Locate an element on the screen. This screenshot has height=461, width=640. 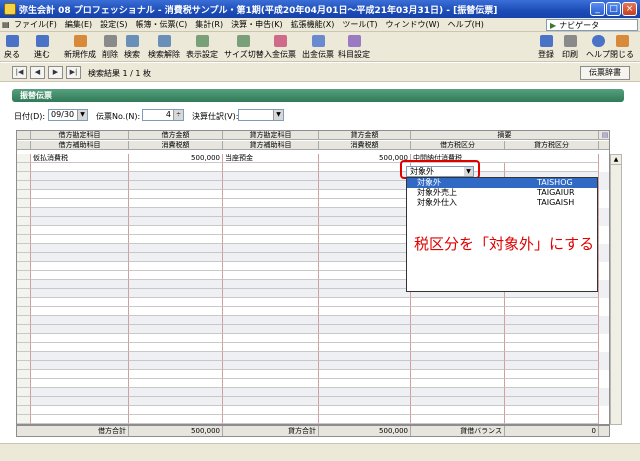
delete-button: 削除 is located at coordinates (110, 47).